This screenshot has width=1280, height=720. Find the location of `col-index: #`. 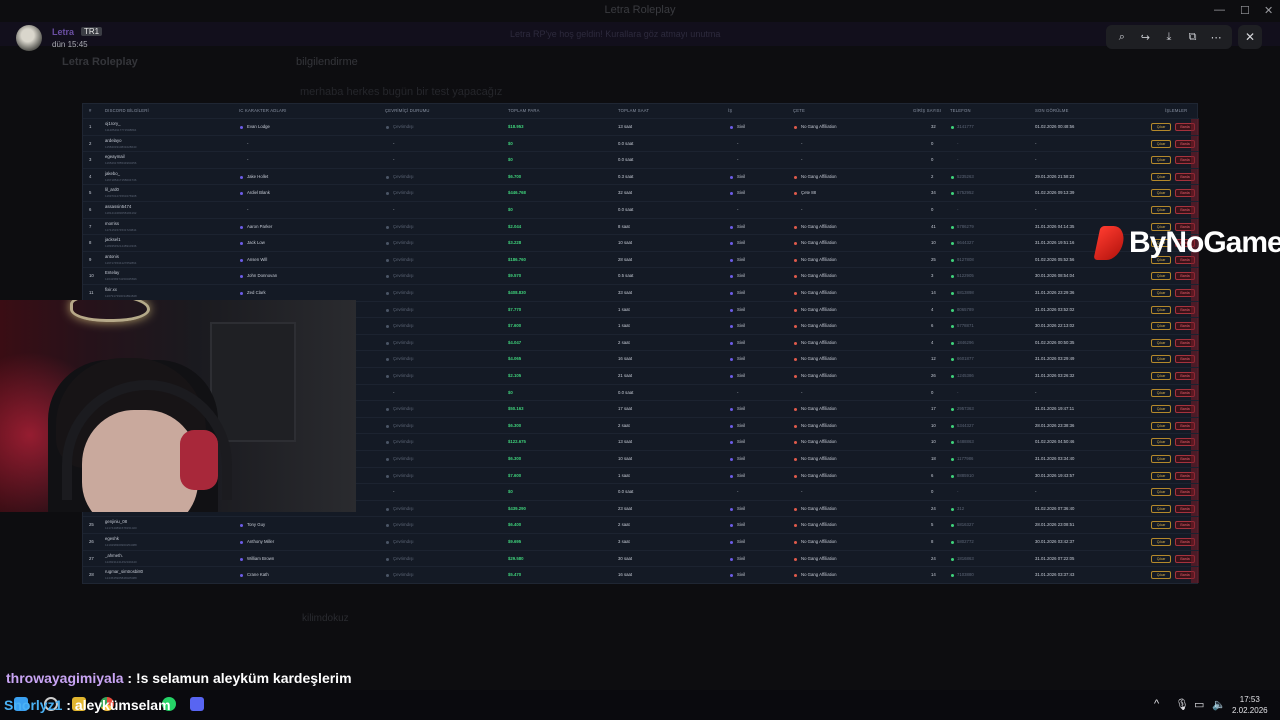

col-index: # is located at coordinates (90, 110).